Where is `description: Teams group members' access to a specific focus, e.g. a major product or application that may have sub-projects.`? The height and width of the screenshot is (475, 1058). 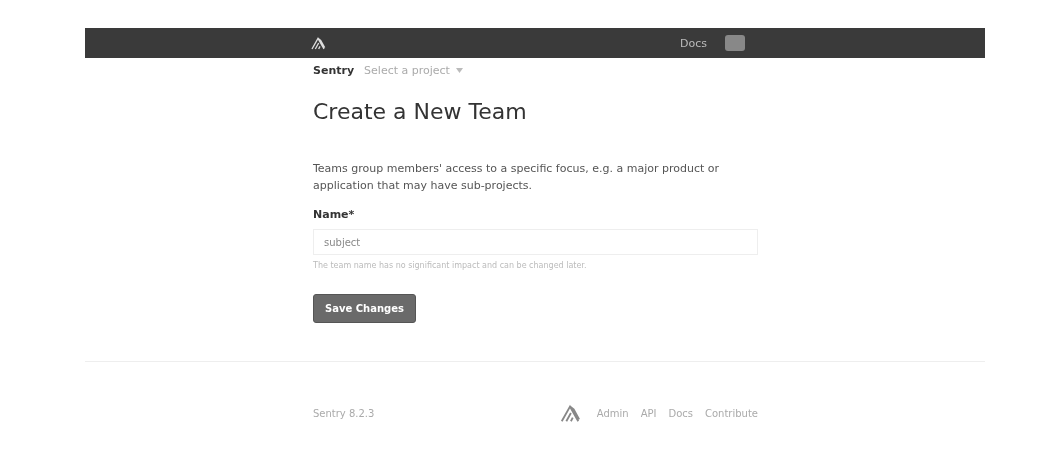 description: Teams group members' access to a specific focus, e.g. a major product or application that may have sub-projects. is located at coordinates (516, 177).